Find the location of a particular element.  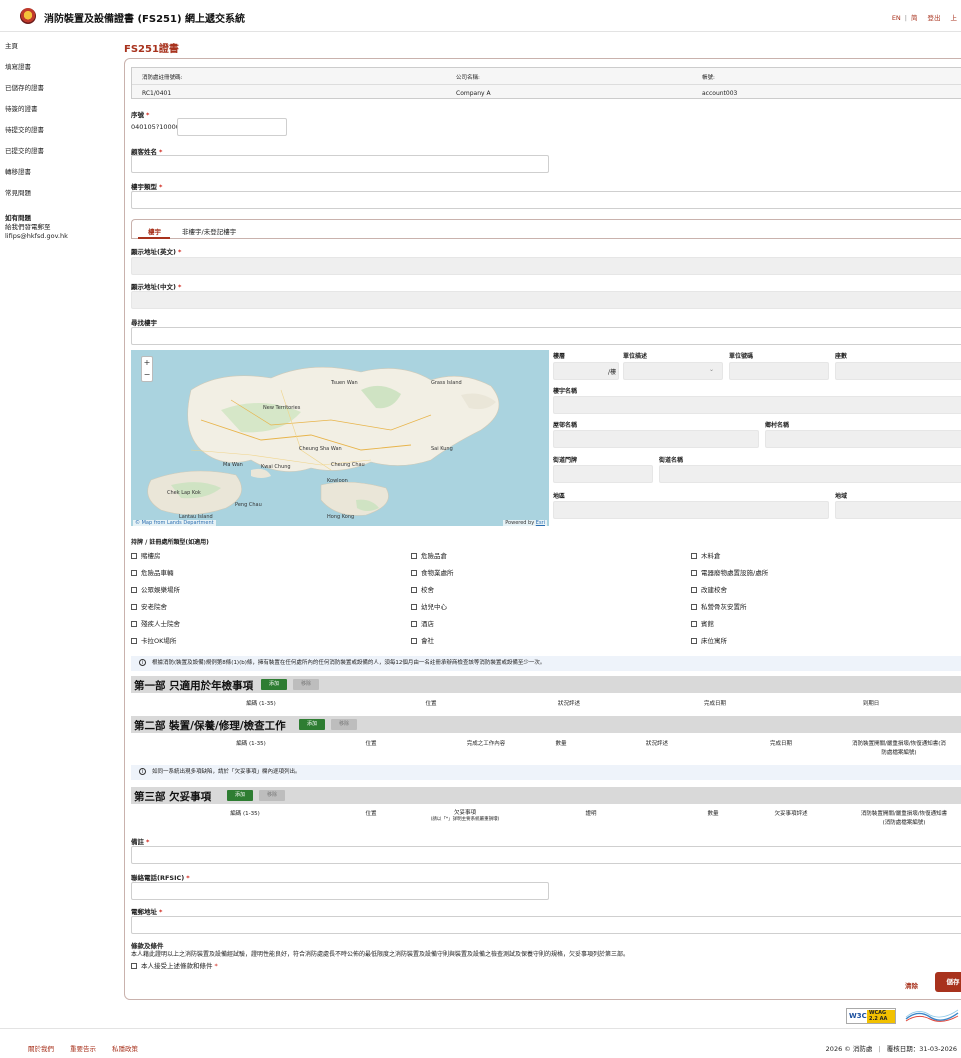

sidebar-item-transfer: 轉移證書 is located at coordinates (56, 172).